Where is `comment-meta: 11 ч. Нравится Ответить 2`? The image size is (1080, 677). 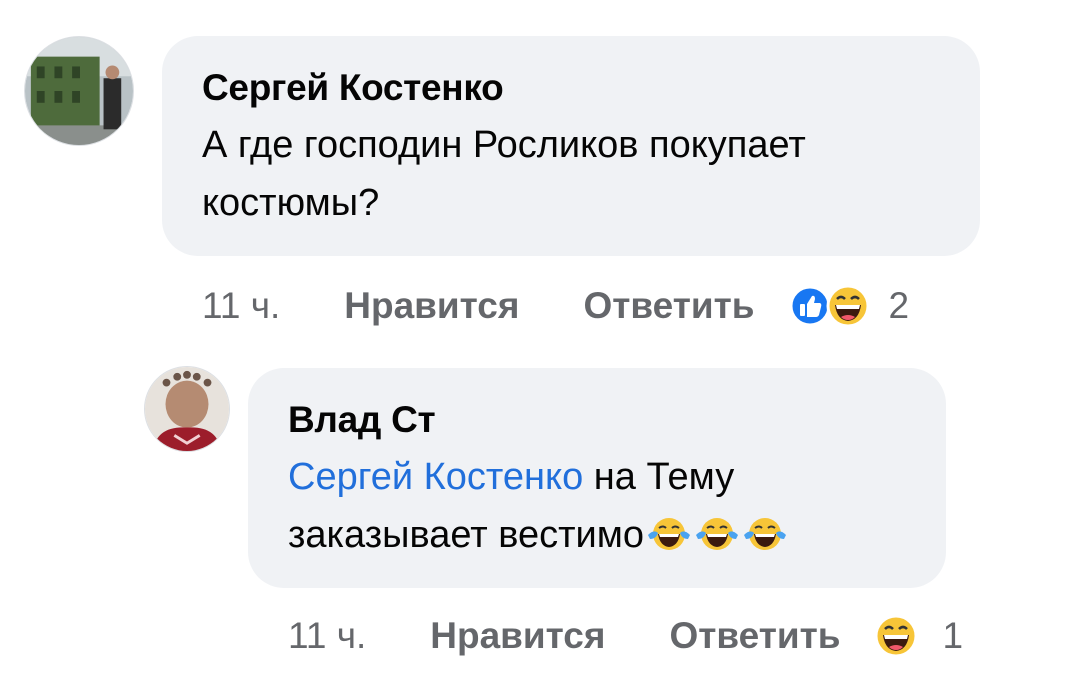 comment-meta: 11 ч. Нравится Ответить 2 is located at coordinates (555, 306).